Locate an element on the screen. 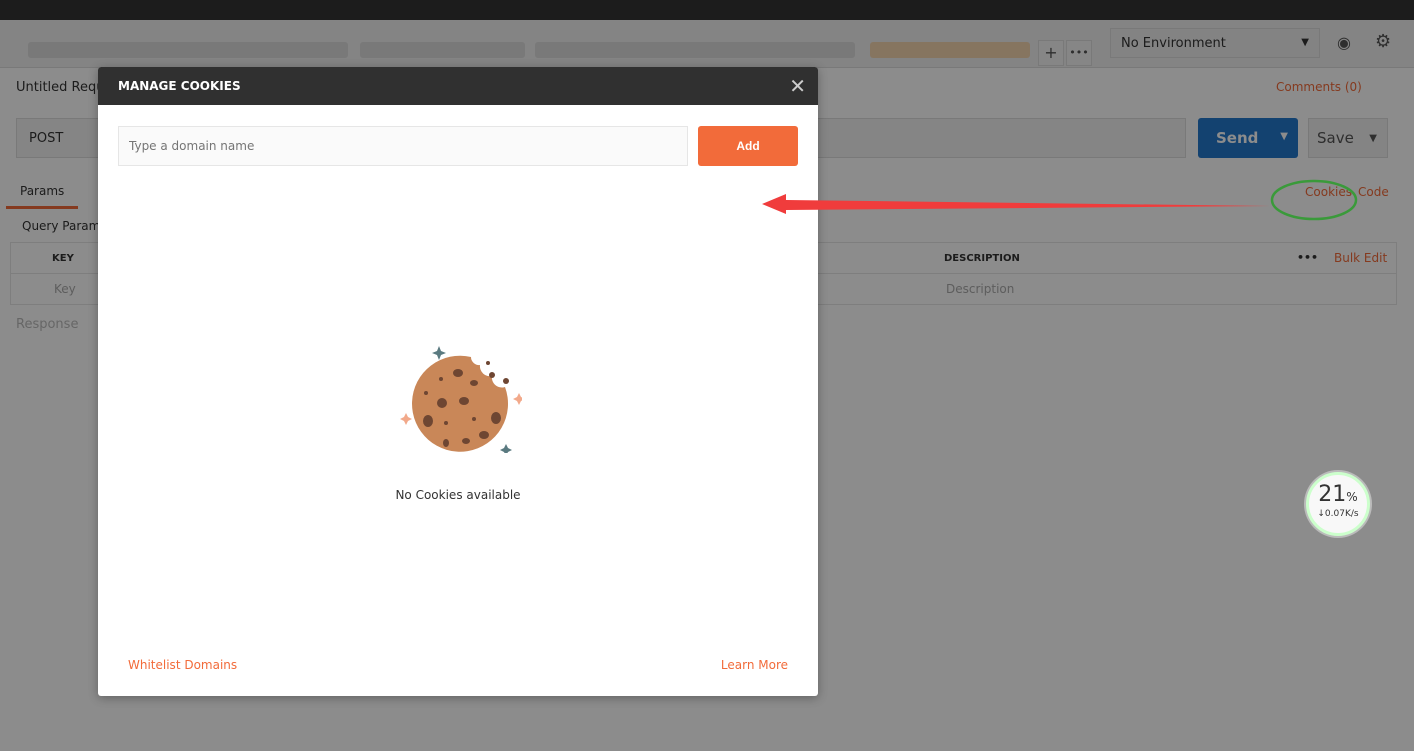 The height and width of the screenshot is (751, 1414). empty-state-text: No Cookies available is located at coordinates (458, 495).